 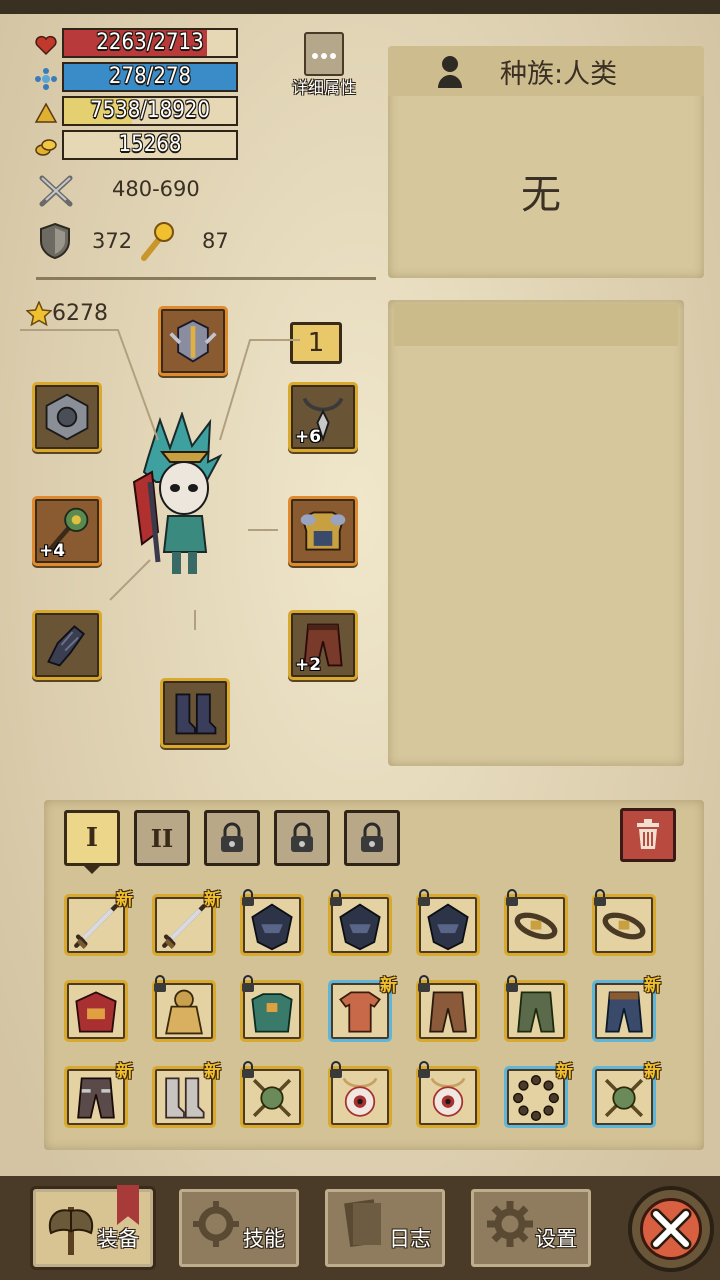 I want to click on top-edge, so click(x=360, y=7).